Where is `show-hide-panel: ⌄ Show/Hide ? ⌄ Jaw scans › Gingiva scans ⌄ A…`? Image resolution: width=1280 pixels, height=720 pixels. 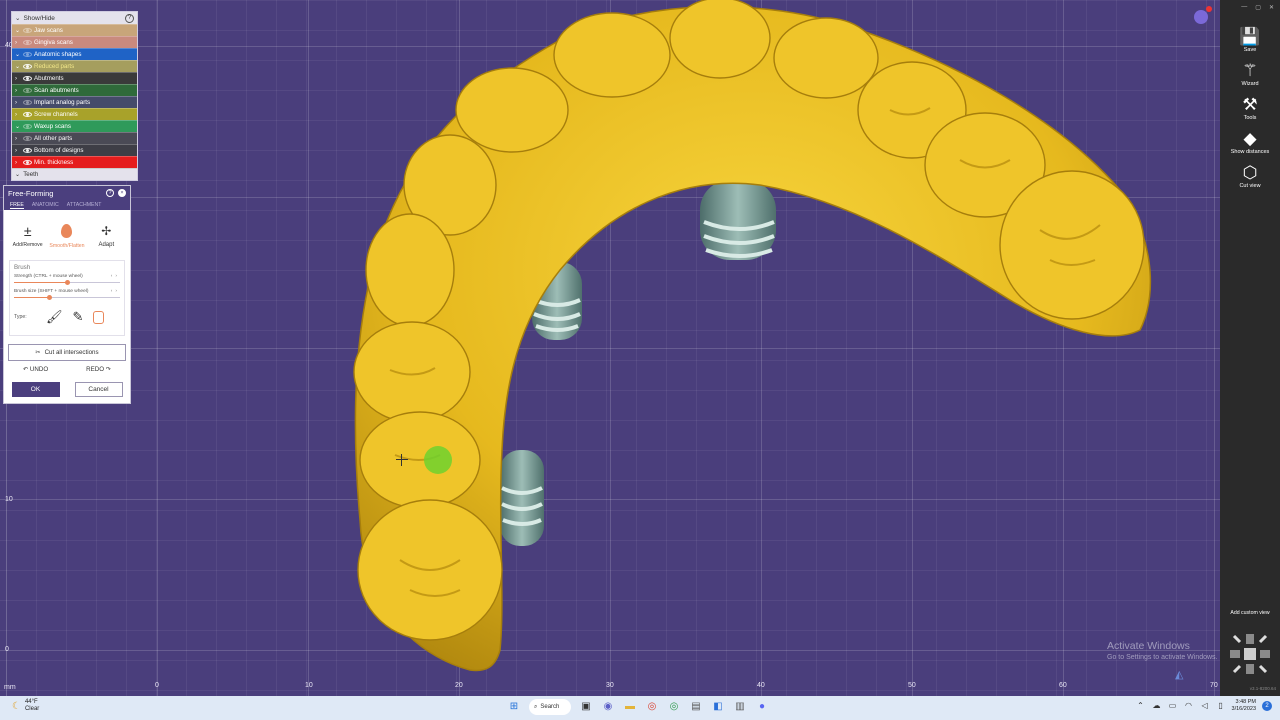
show-hide-panel: ⌄ Show/Hide ? ⌄ Jaw scans › Gingiva scans ⌄ A… is located at coordinates (74, 96).